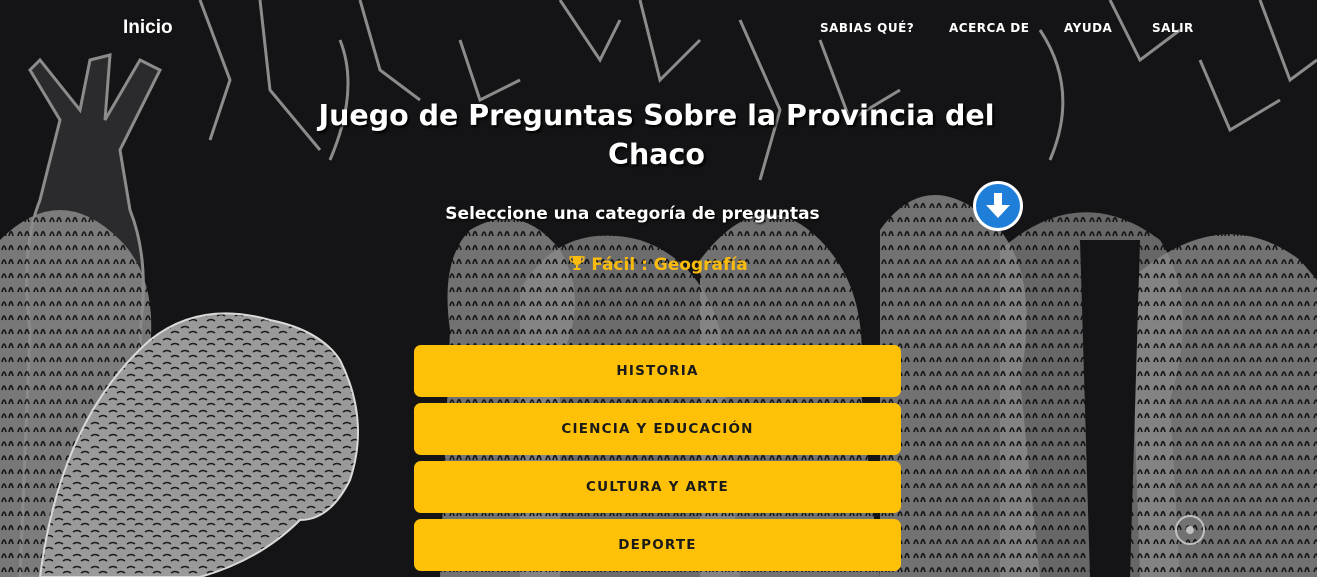  Describe the element at coordinates (577, 263) in the screenshot. I see `trophy-icon` at that location.